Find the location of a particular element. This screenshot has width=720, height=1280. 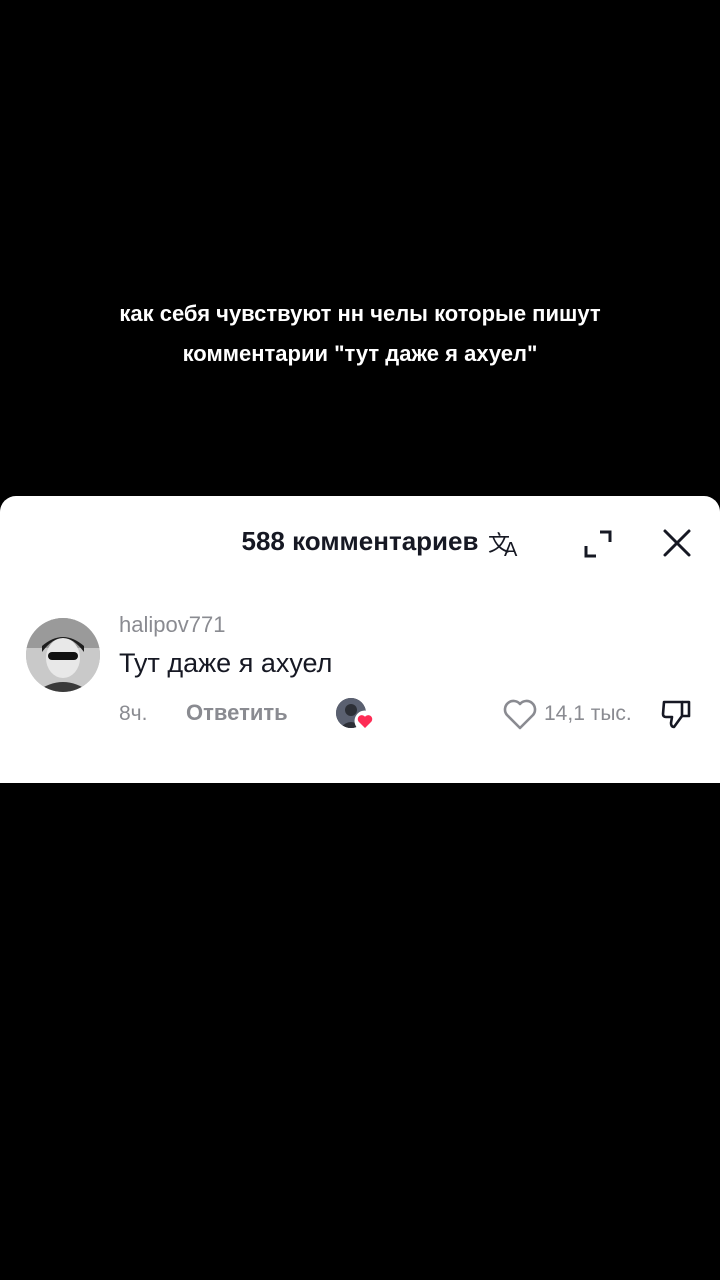

translate-button: 文 A is located at coordinates (506, 544).